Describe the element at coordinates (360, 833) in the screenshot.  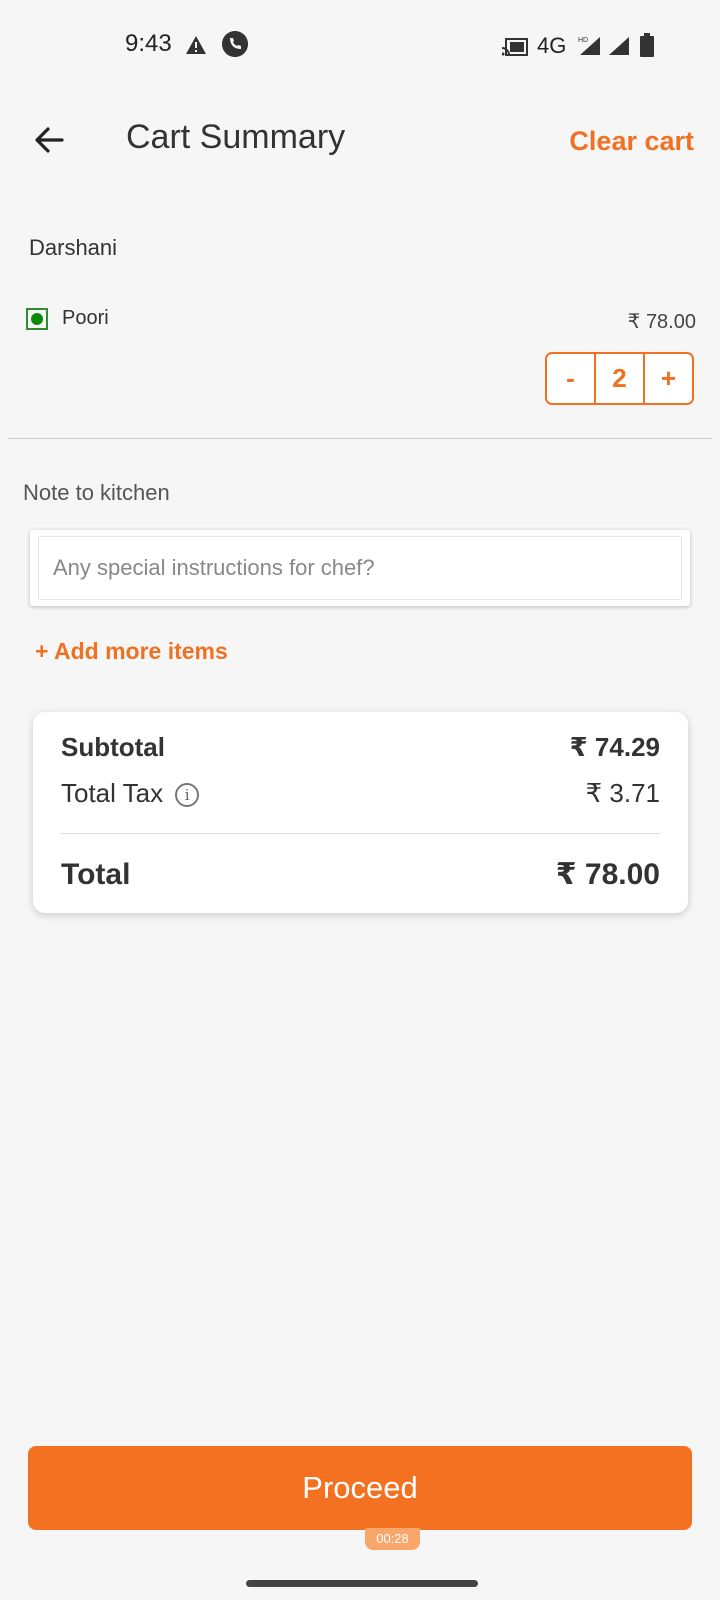
I see `bill-divider` at that location.